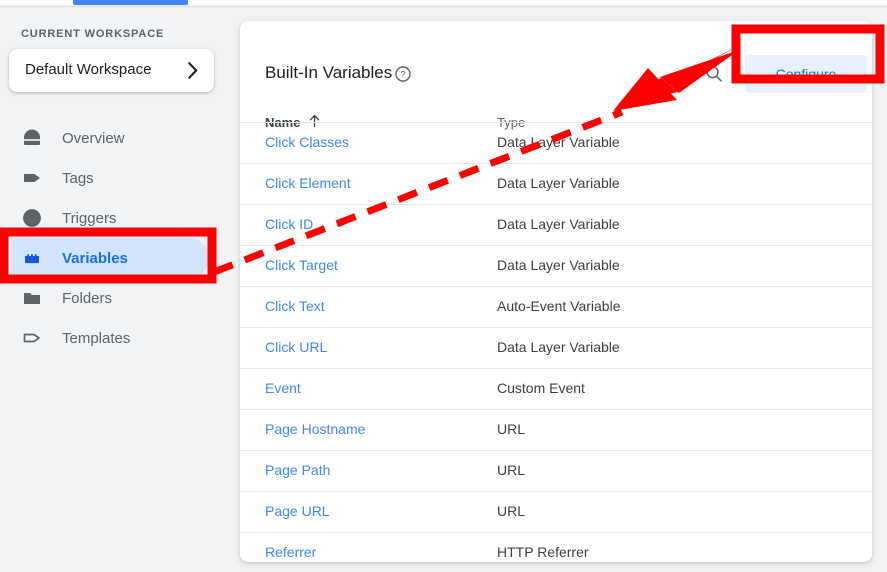  I want to click on table-row: Click URL Data Layer Variable, so click(556, 347).